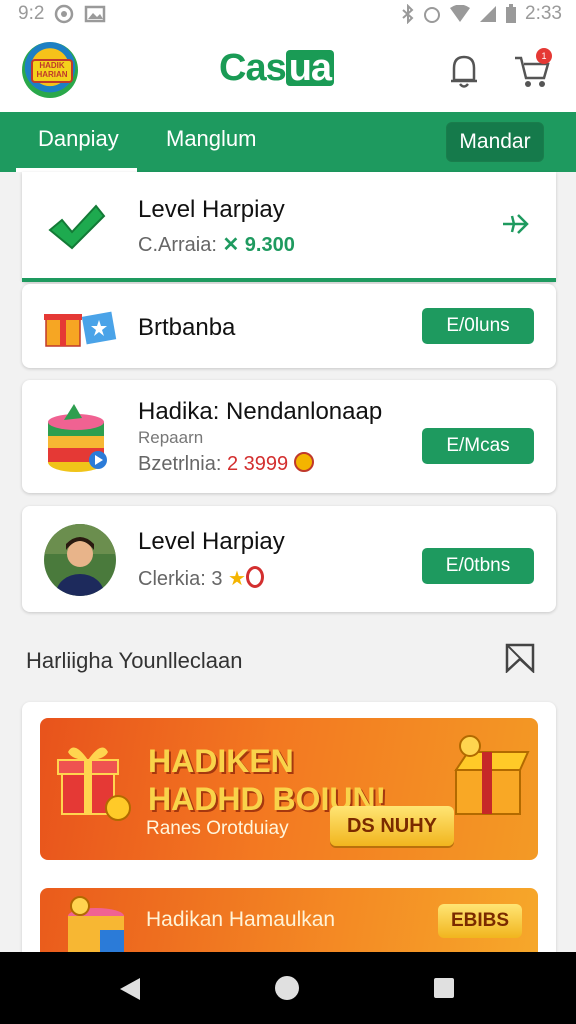 This screenshot has width=576, height=1024. Describe the element at coordinates (80, 329) in the screenshot. I see `gift-icon` at that location.